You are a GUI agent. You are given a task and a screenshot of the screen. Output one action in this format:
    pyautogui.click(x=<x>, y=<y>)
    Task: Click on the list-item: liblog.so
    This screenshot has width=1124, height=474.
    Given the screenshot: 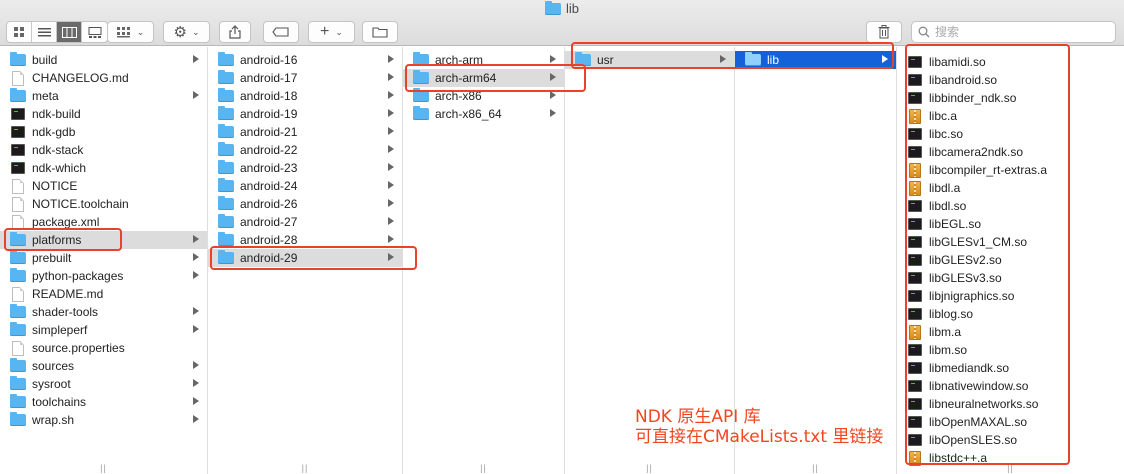 What is the action you would take?
    pyautogui.click(x=1010, y=314)
    